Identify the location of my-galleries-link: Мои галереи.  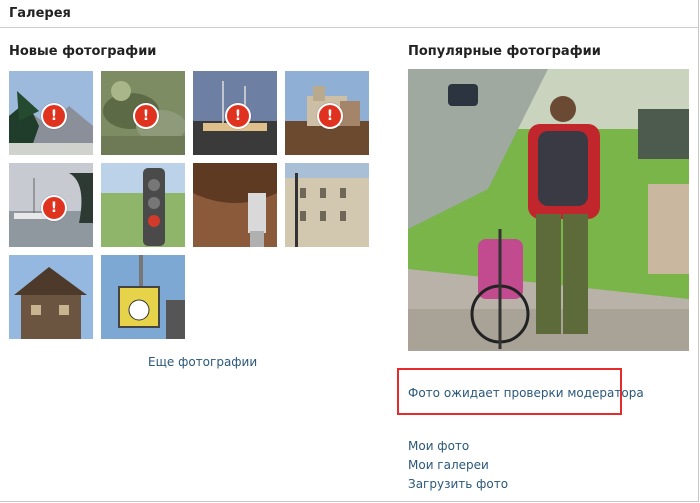
(448, 465).